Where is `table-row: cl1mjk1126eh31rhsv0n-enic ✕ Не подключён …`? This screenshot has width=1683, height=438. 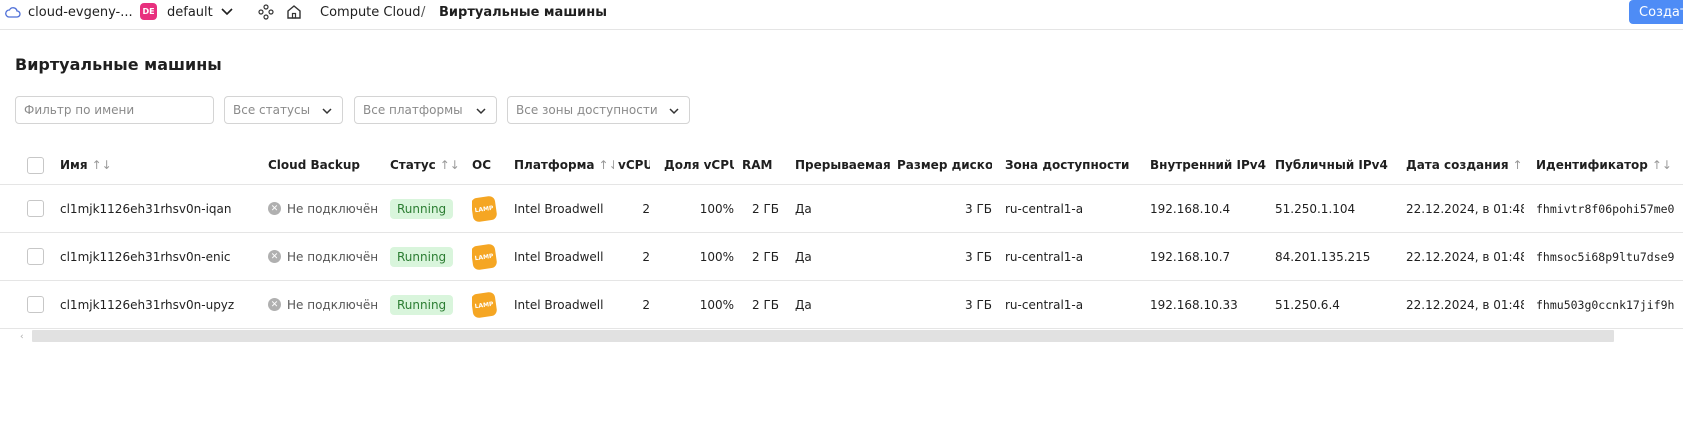
table-row: cl1mjk1126eh31rhsv0n-enic ✕ Не подключён … is located at coordinates (841, 257).